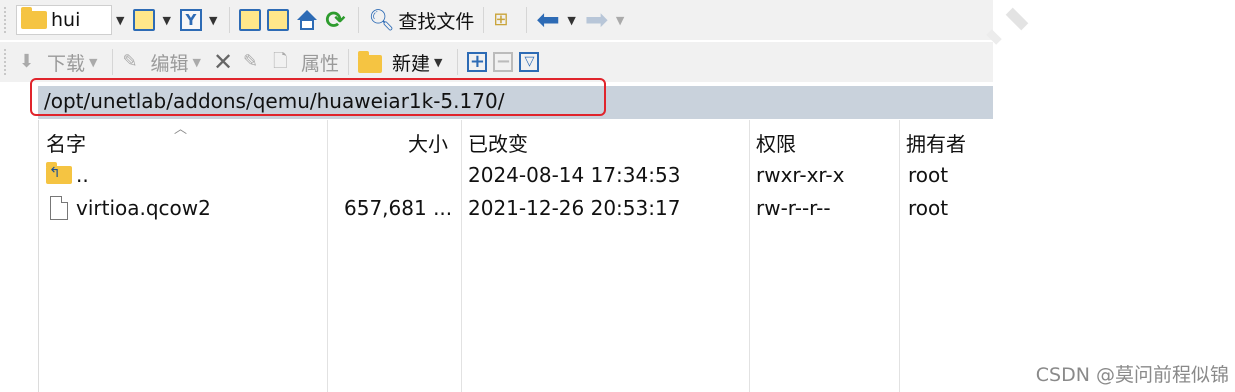 This screenshot has width=1235, height=392. Describe the element at coordinates (574, 208) in the screenshot. I see `file-modified: 2021-12-26 20:53:17` at that location.